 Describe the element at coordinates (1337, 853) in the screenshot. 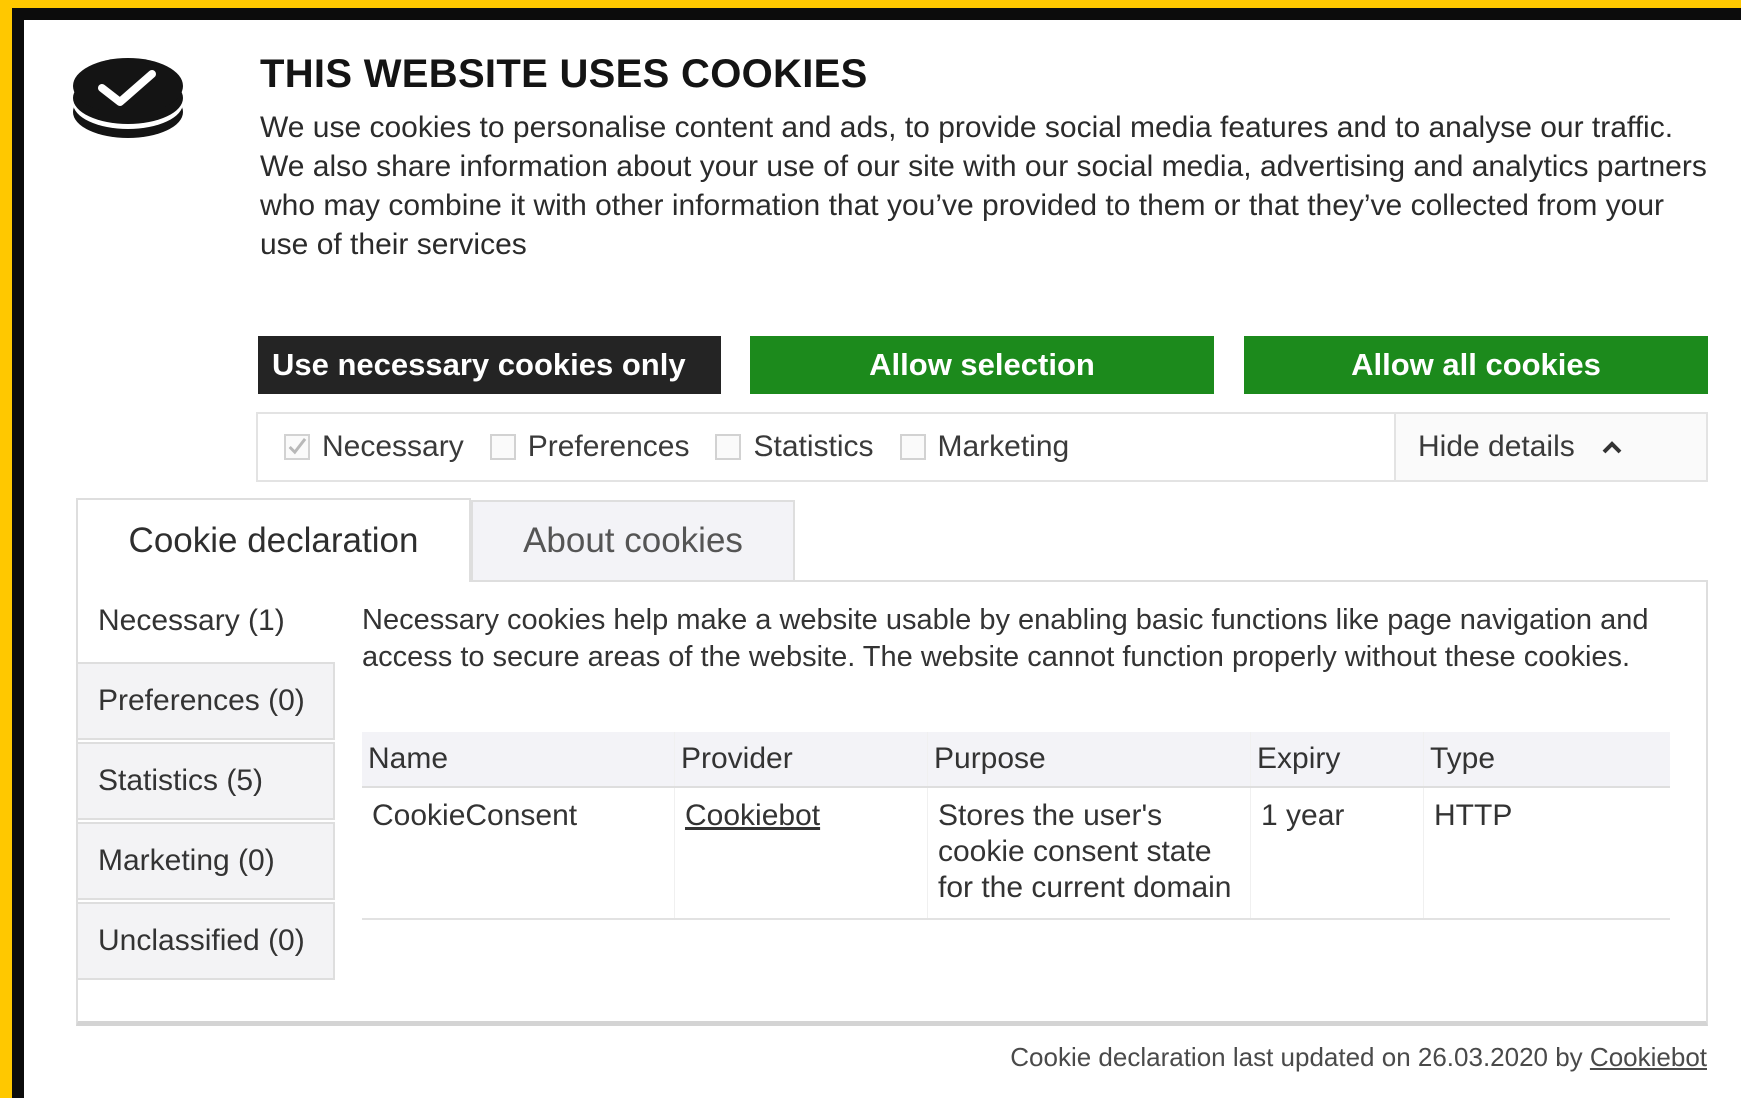

I see `cell-expiry: 1 year` at that location.